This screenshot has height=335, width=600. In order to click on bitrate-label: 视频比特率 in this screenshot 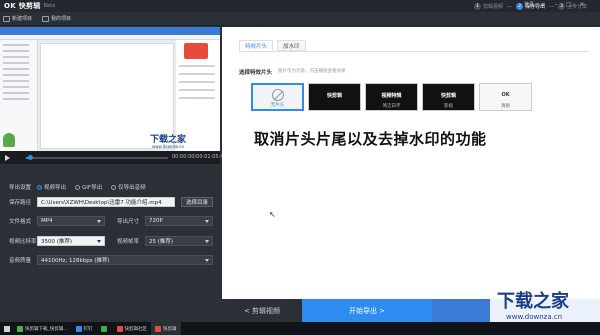, I will do `click(23, 242)`.